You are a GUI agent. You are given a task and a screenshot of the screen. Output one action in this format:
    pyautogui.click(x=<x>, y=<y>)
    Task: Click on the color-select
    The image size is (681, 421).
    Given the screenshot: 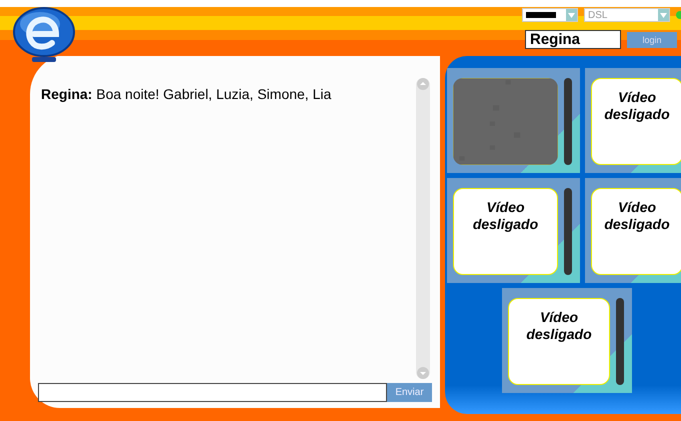 What is the action you would take?
    pyautogui.click(x=550, y=15)
    